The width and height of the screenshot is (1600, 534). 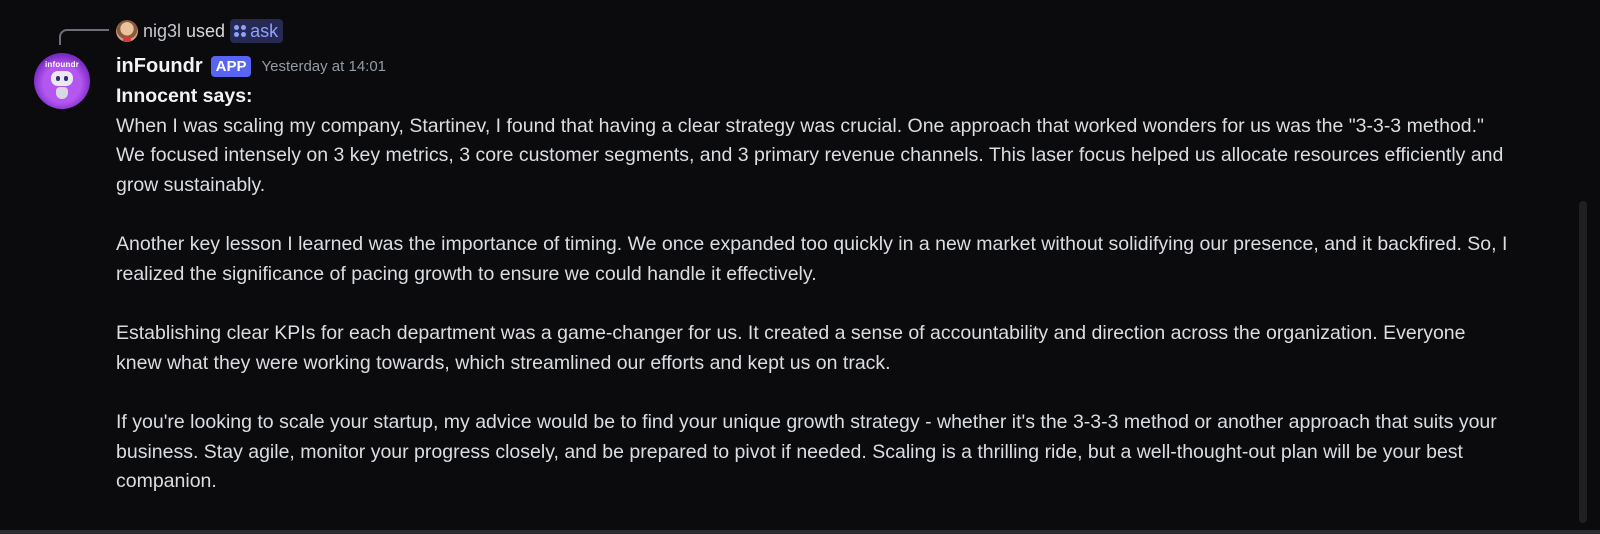 I want to click on scrollbar-thumb, so click(x=1583, y=362).